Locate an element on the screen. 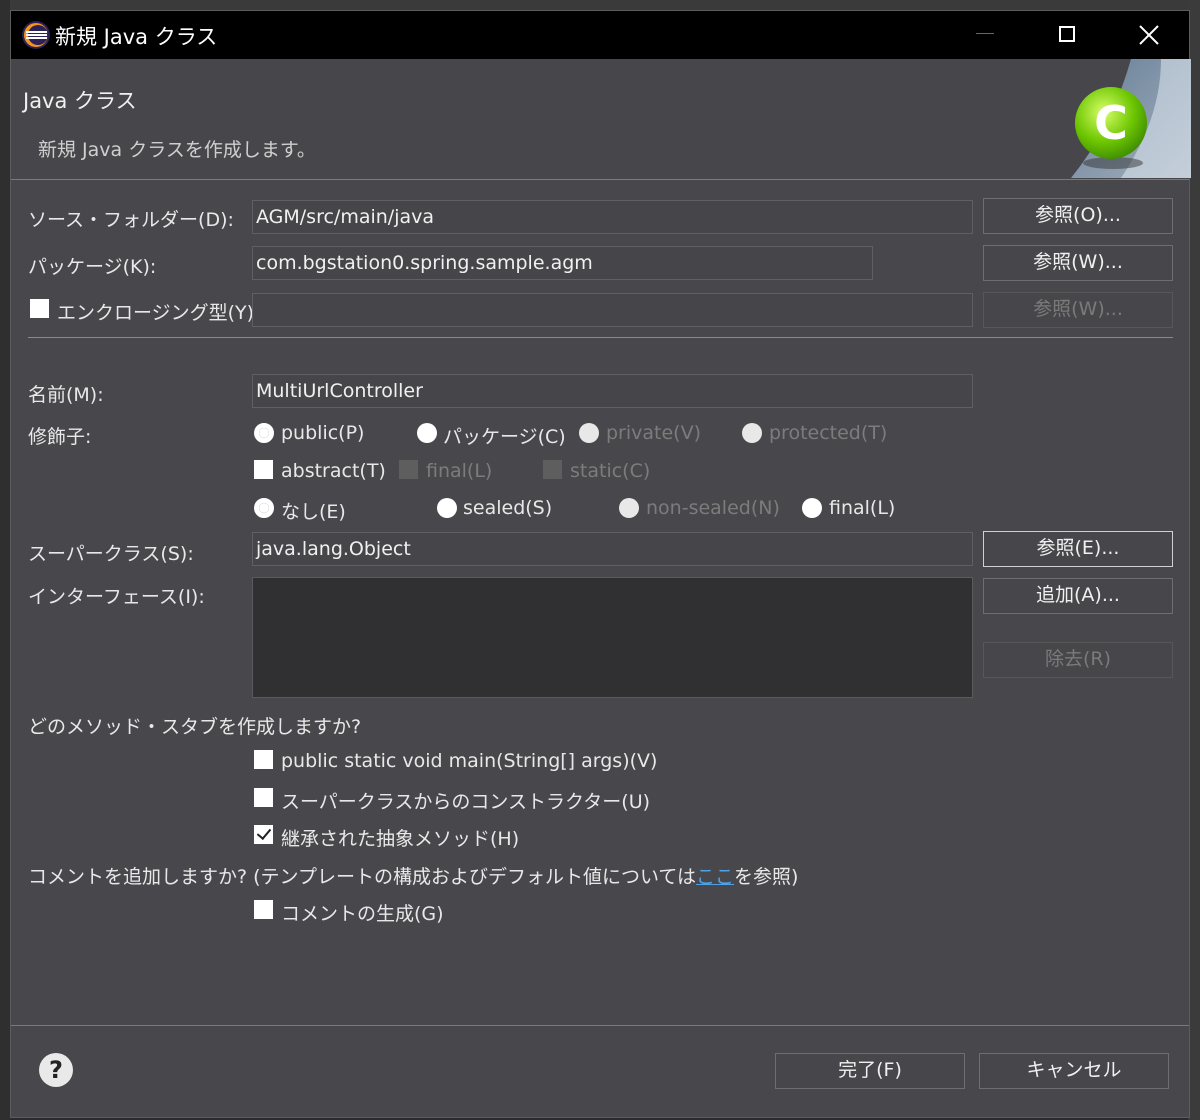 The image size is (1200, 1120). wizard-banner: Java クラス 新規 Java クラスを作成します。 C is located at coordinates (601, 119).